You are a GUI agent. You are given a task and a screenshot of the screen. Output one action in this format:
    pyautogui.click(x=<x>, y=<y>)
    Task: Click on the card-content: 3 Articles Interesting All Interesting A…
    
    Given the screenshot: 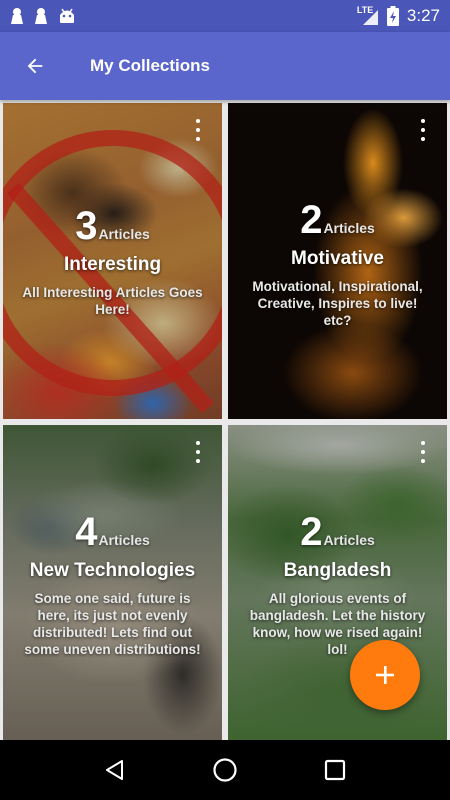 What is the action you would take?
    pyautogui.click(x=112, y=262)
    